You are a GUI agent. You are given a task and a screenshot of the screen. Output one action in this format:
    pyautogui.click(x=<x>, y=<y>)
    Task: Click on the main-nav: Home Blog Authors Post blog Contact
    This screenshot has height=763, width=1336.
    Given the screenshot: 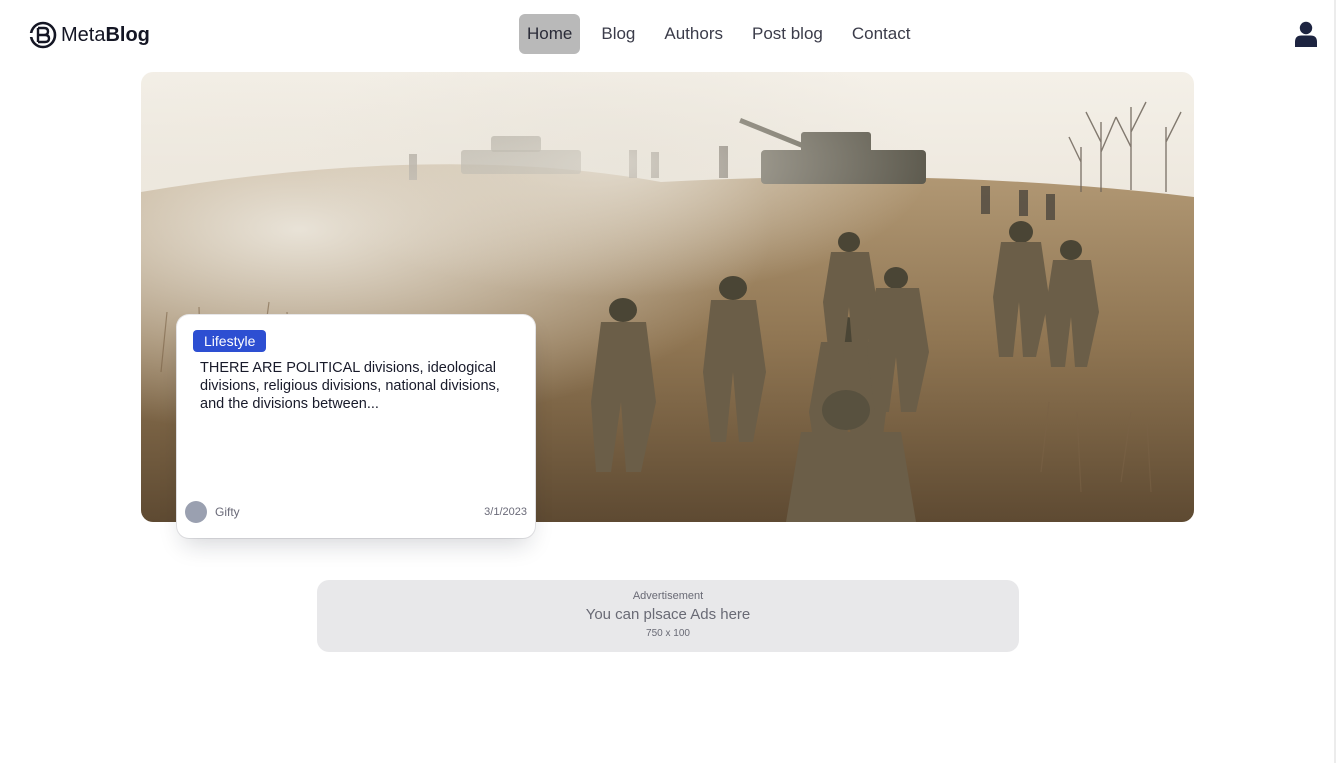 What is the action you would take?
    pyautogui.click(x=725, y=34)
    